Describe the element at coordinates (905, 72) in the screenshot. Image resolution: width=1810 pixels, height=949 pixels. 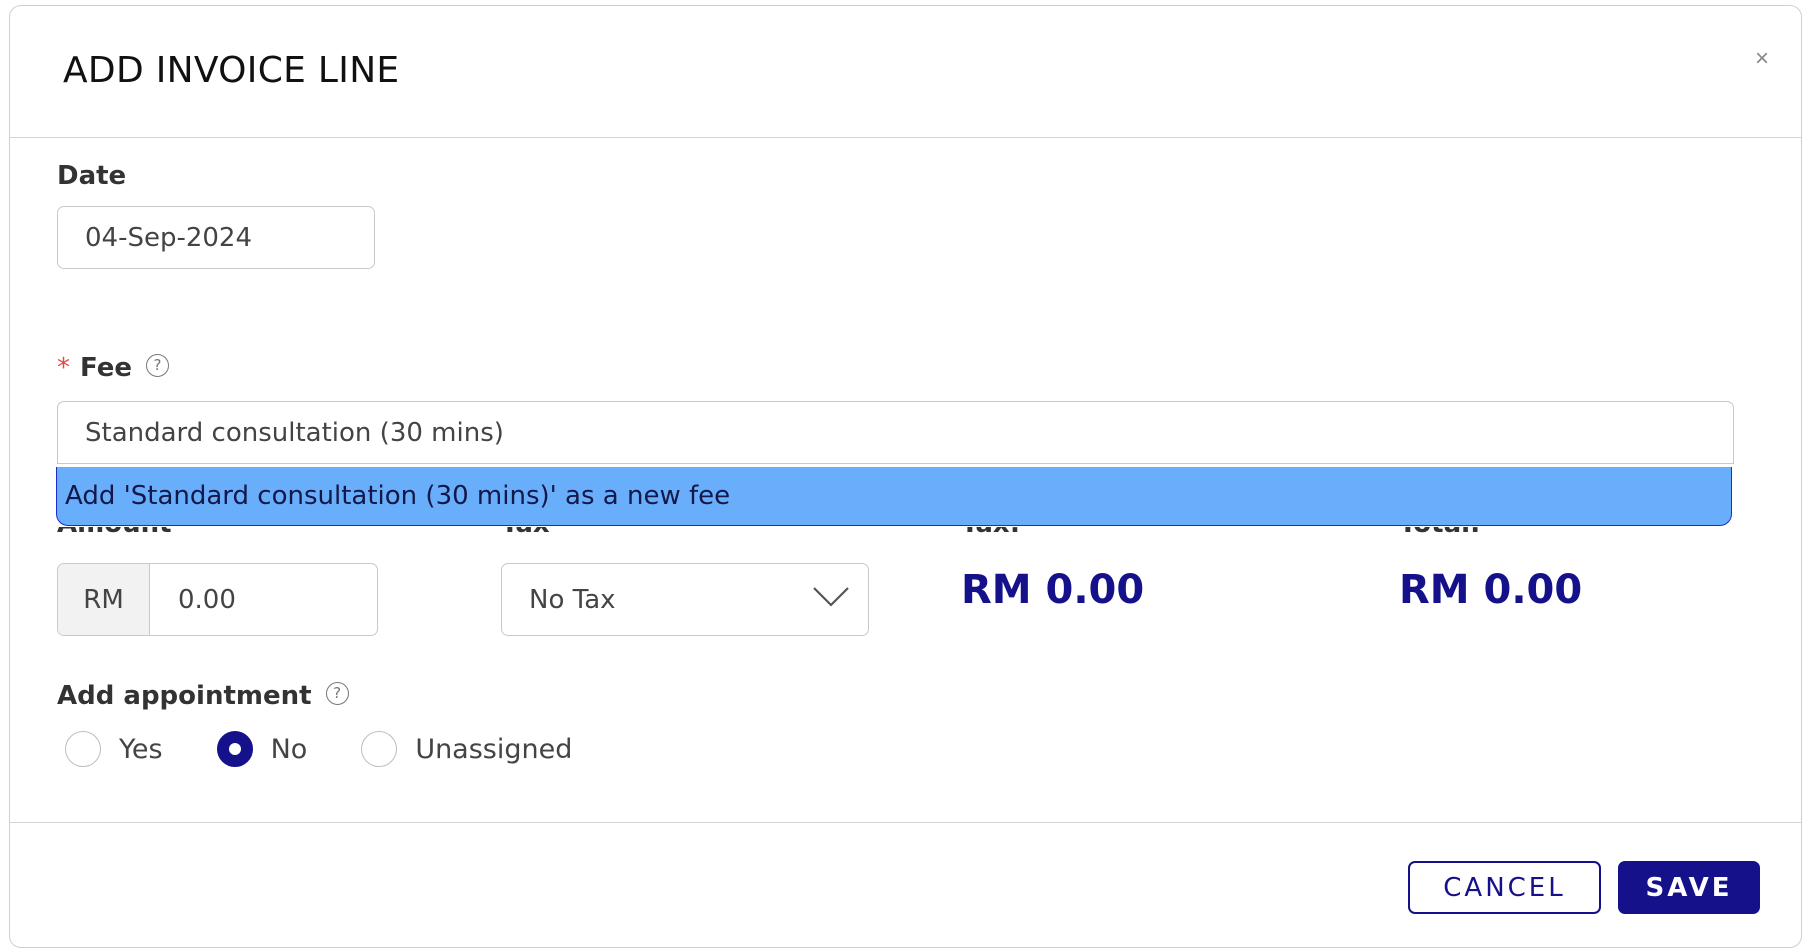
I see `modal-header: ADD INVOICE LINE ×` at that location.